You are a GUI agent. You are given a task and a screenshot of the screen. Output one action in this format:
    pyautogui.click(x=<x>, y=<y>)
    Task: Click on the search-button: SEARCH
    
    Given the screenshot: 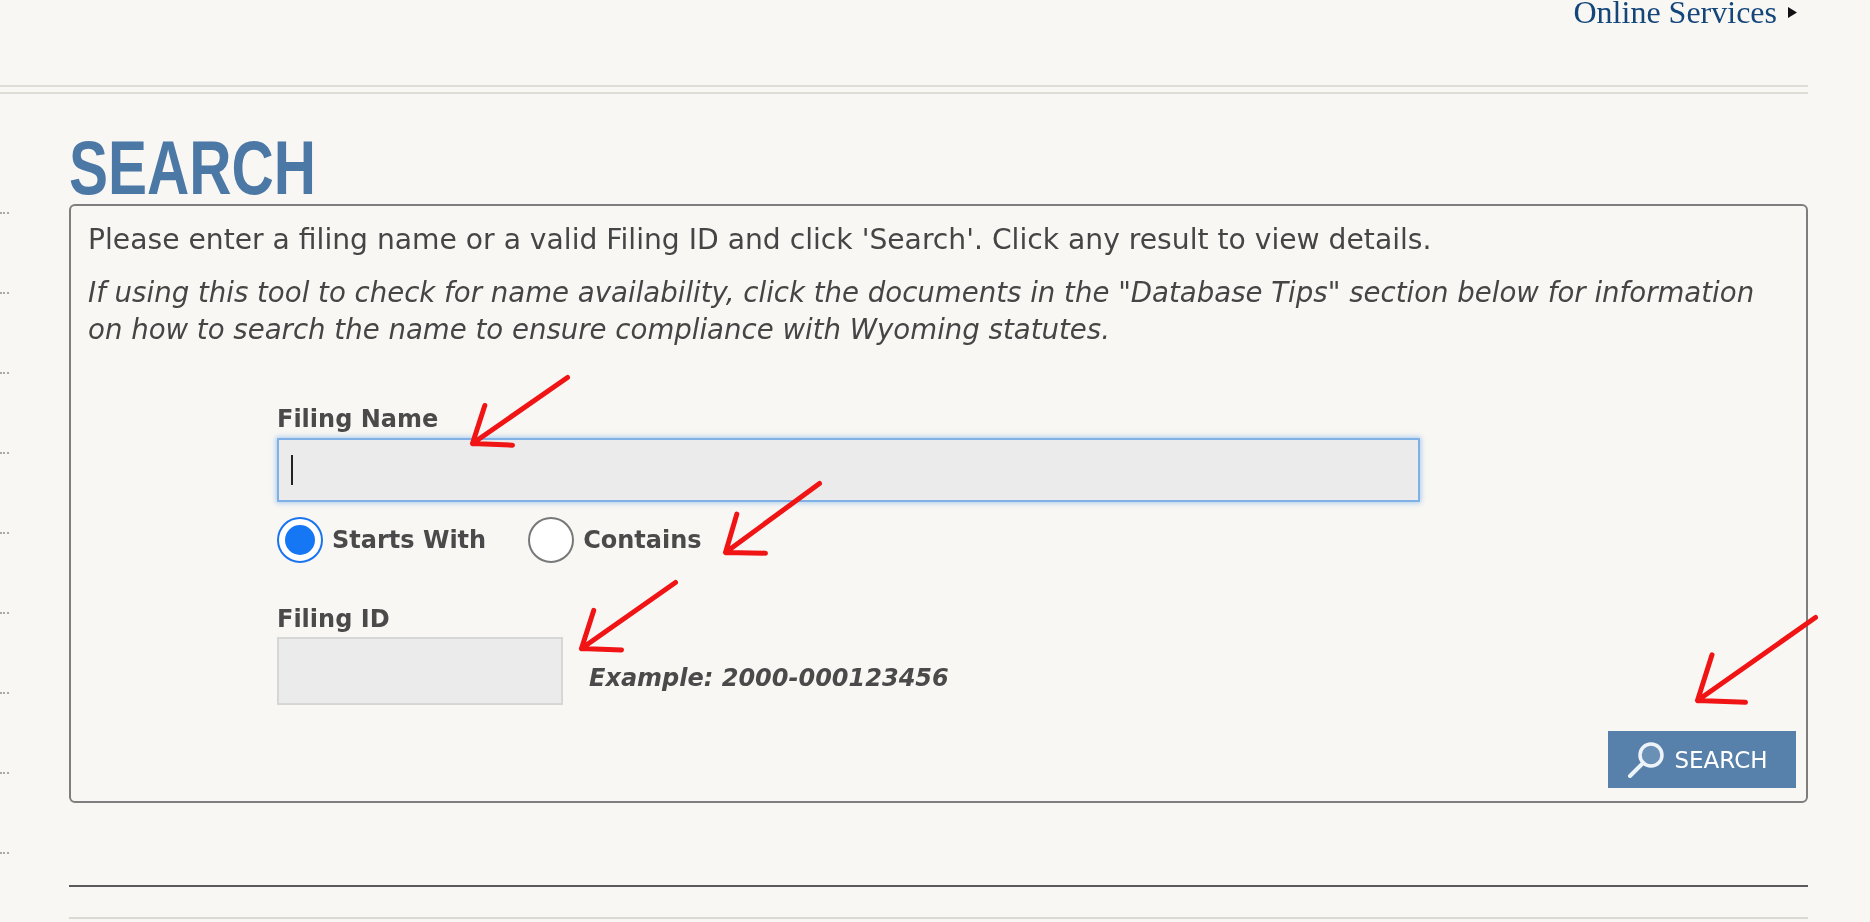 What is the action you would take?
    pyautogui.click(x=1702, y=759)
    